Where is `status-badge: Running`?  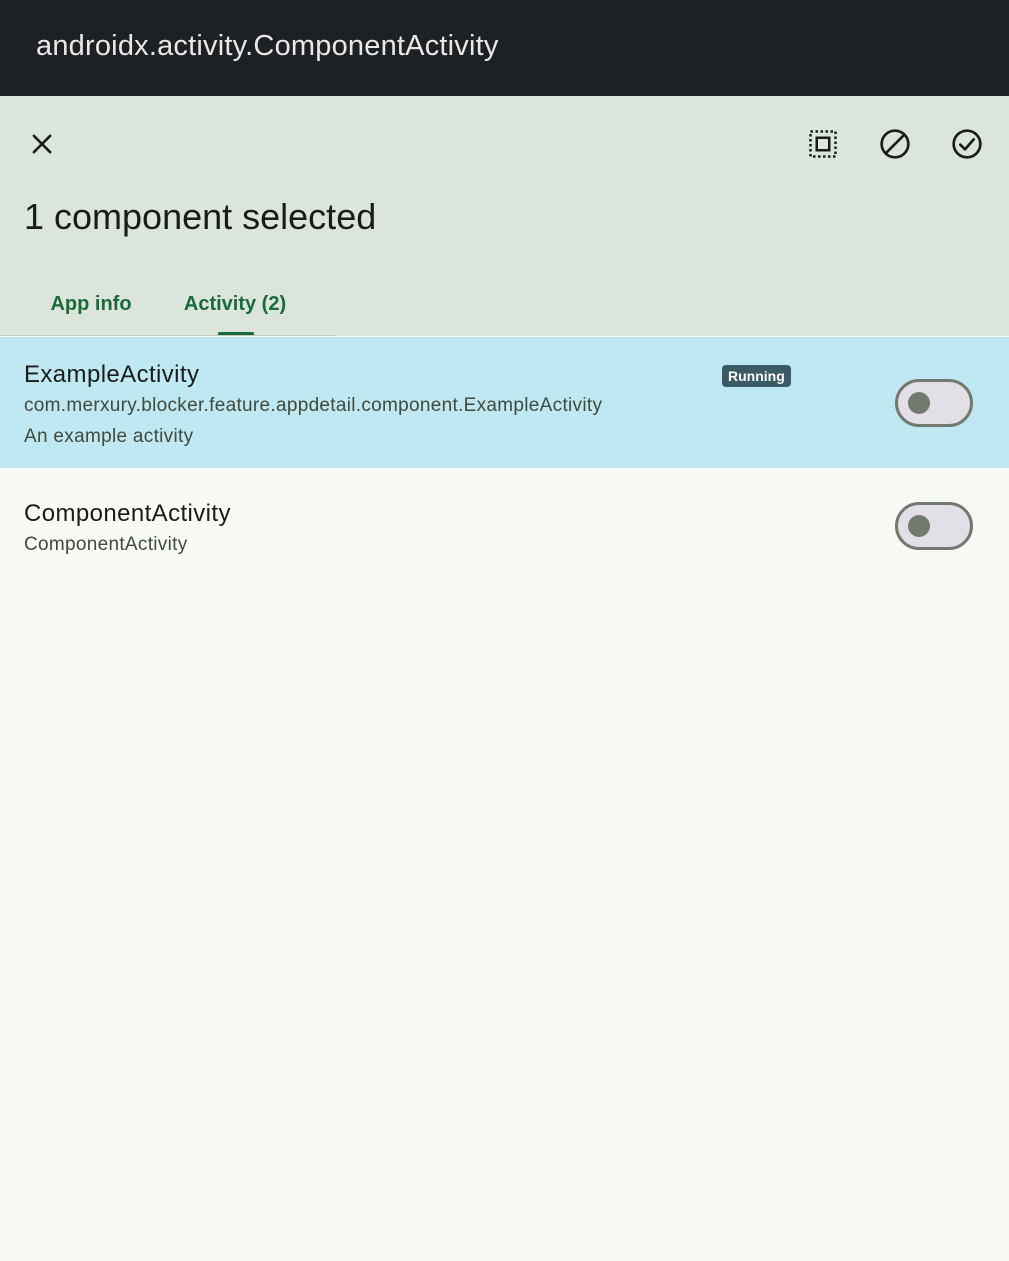 status-badge: Running is located at coordinates (756, 376).